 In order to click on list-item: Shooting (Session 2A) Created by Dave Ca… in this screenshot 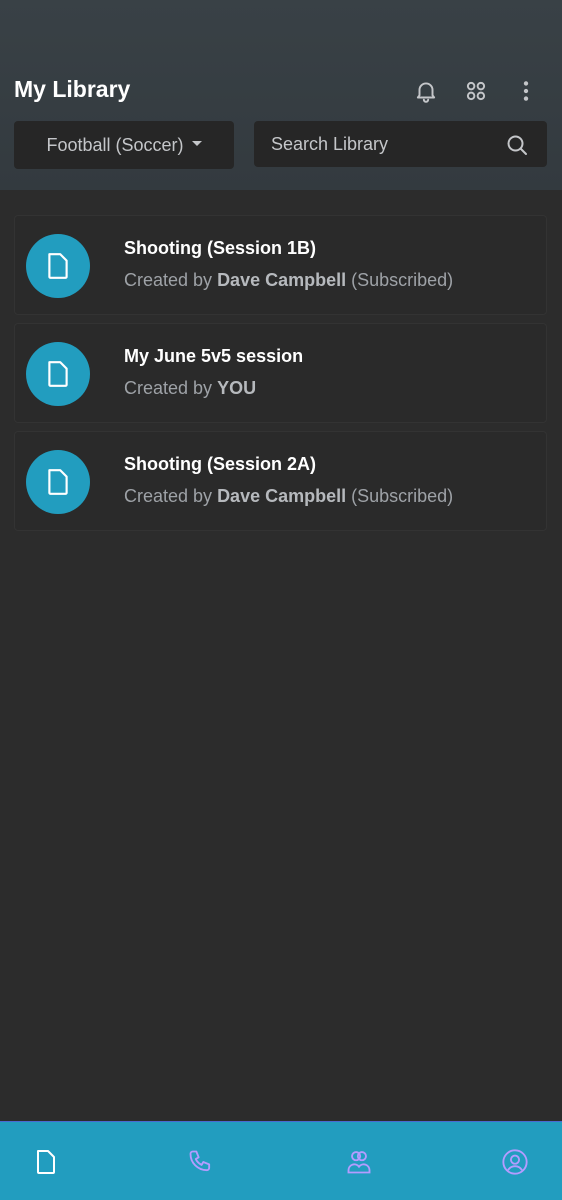, I will do `click(280, 481)`.